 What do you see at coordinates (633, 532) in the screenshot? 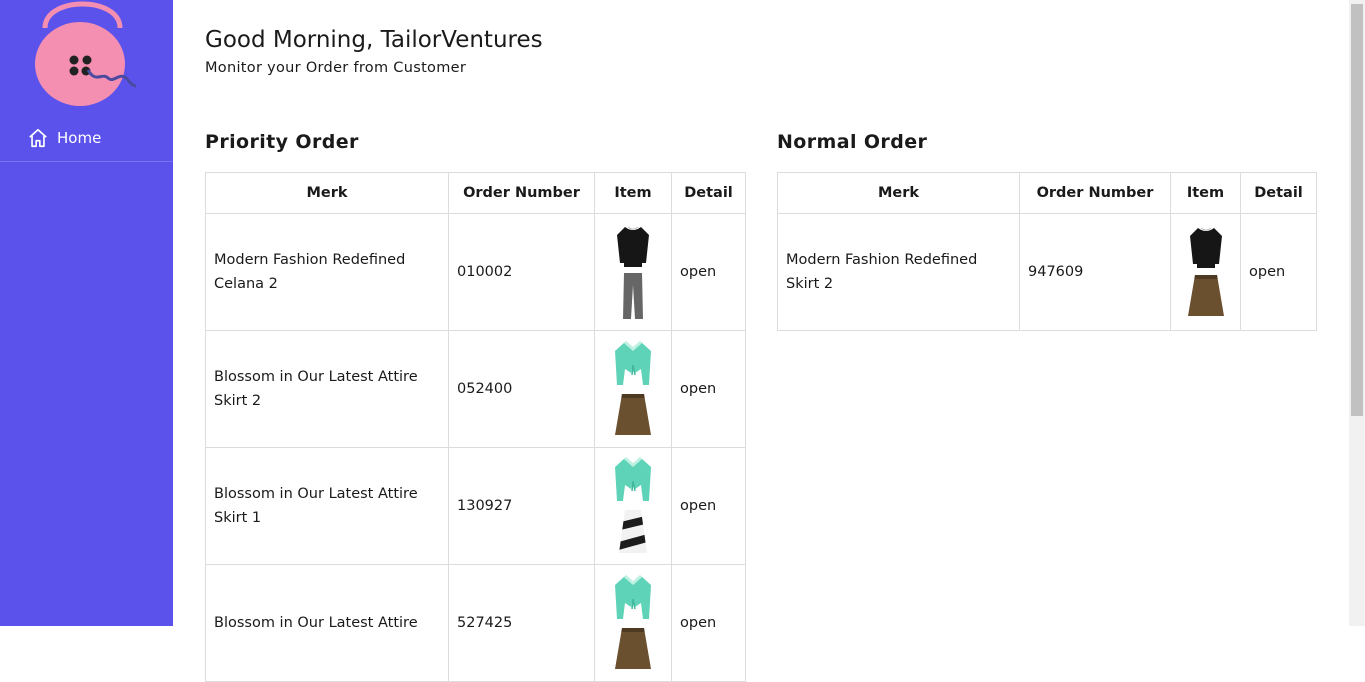
I see `striped-skirt-icon` at bounding box center [633, 532].